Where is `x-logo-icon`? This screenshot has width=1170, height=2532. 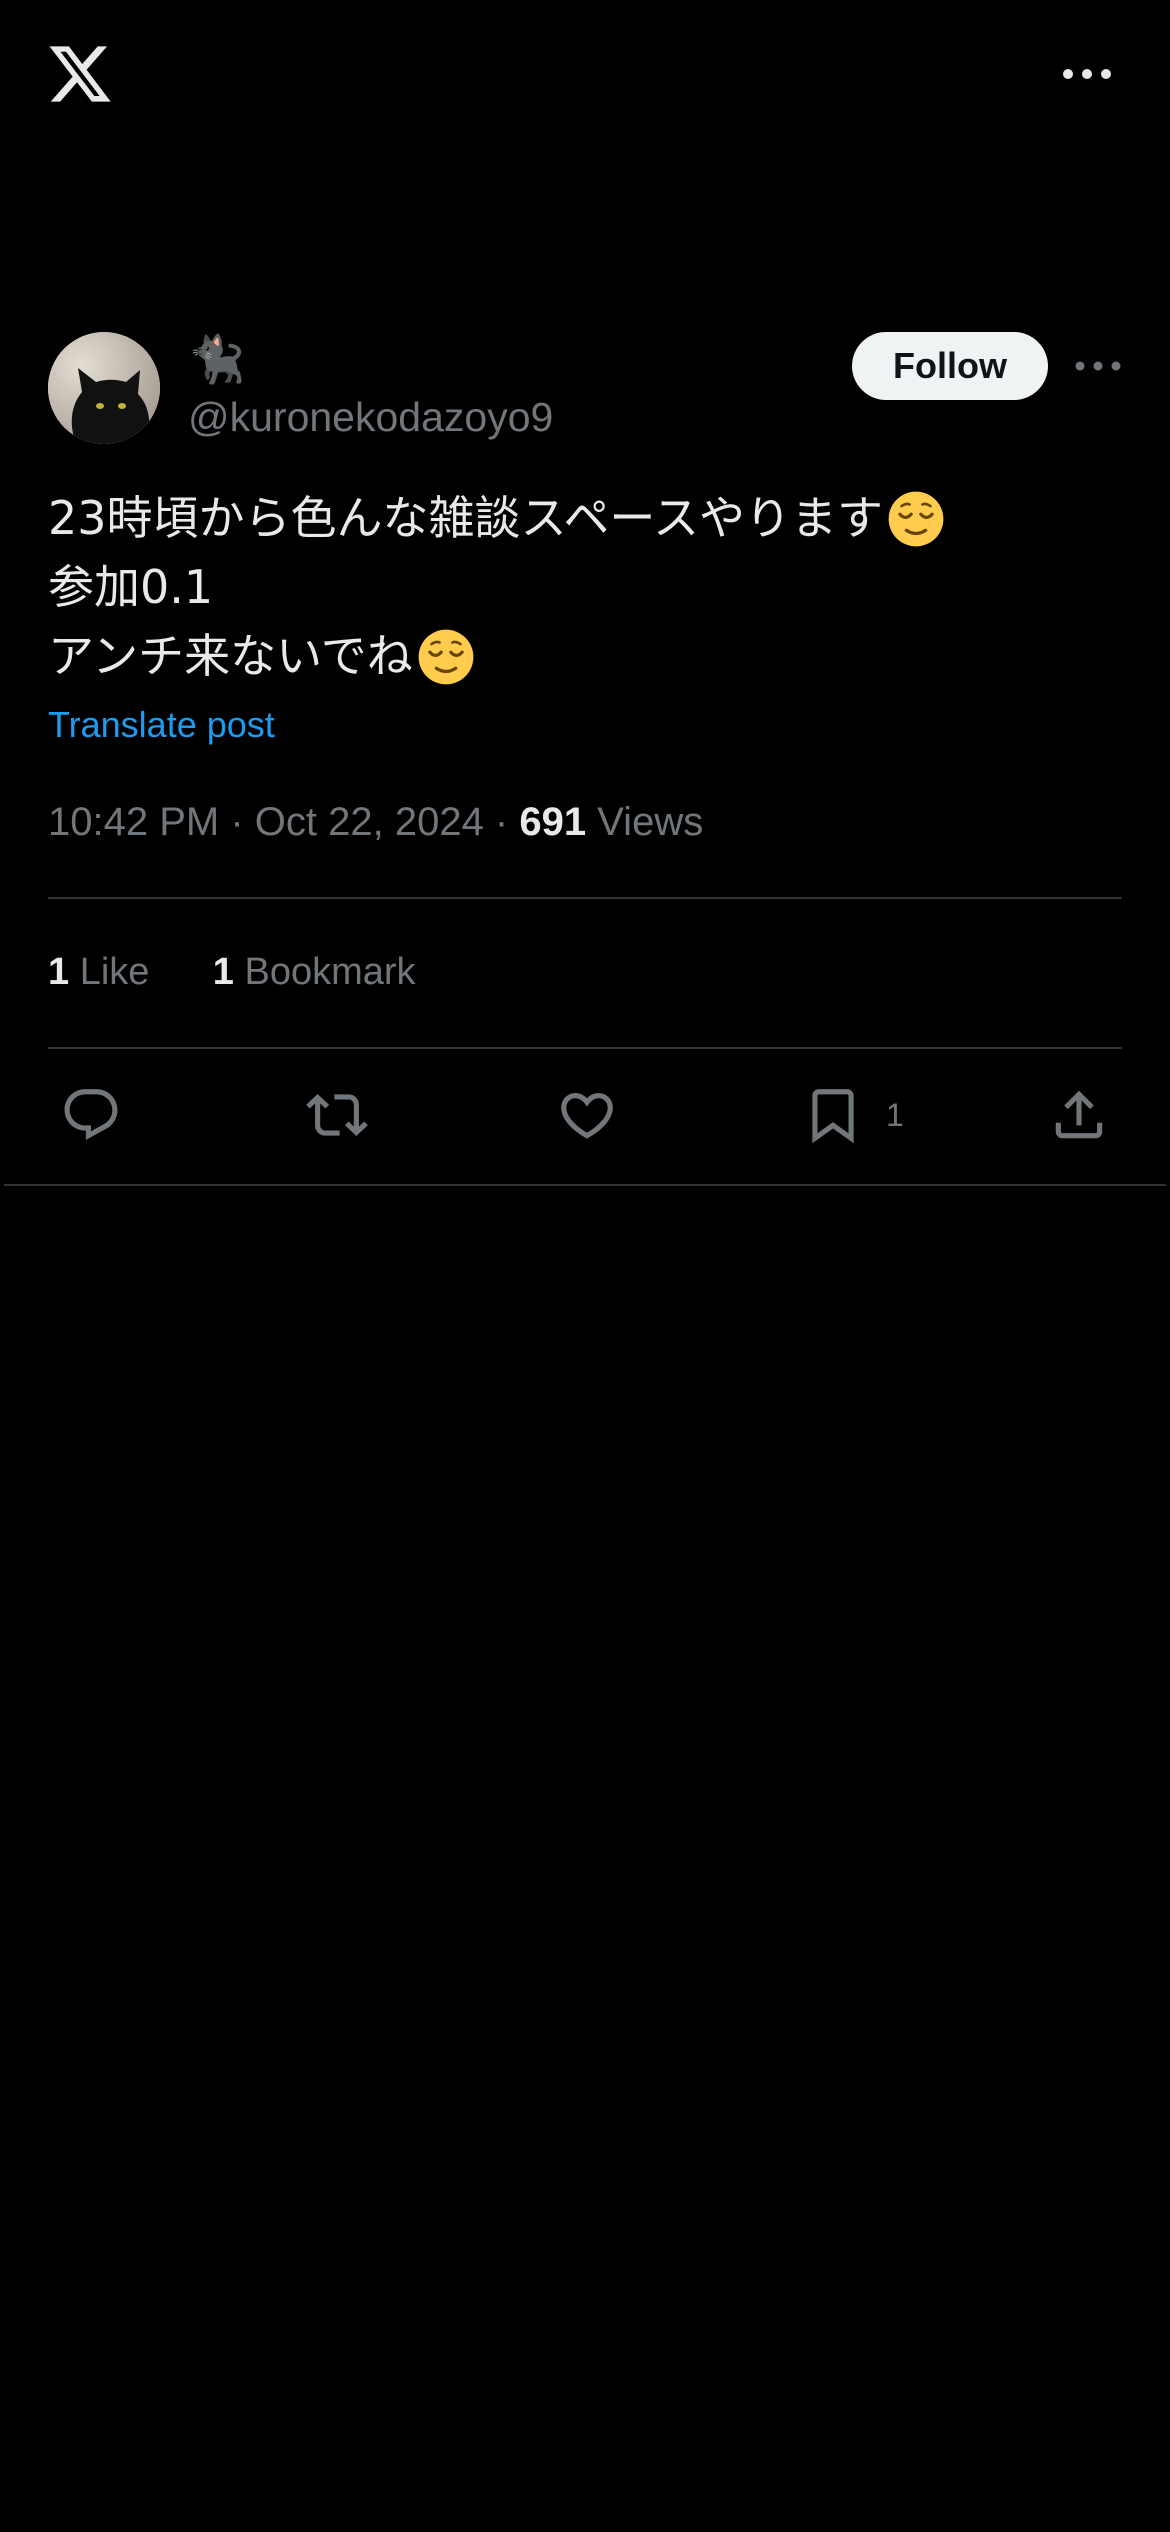 x-logo-icon is located at coordinates (80, 74).